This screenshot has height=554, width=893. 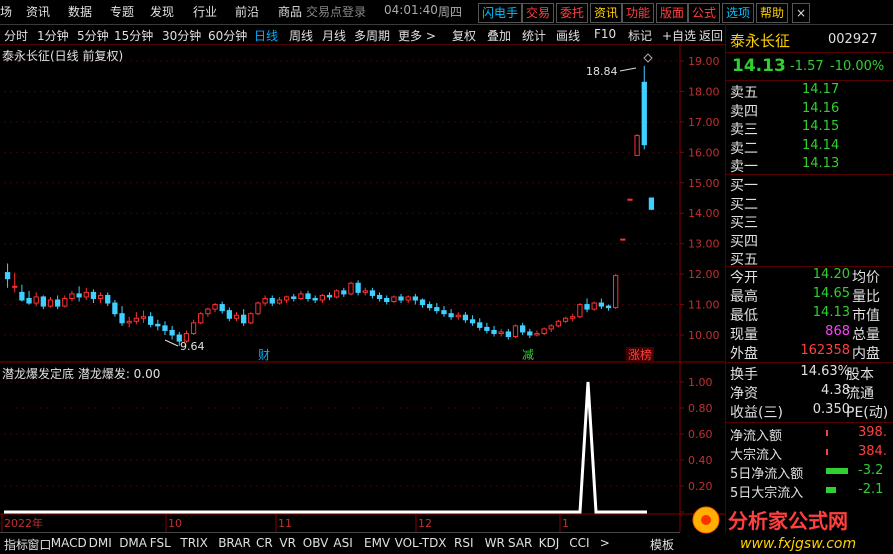 I want to click on stat2-label2-2: PE(动), so click(x=867, y=413).